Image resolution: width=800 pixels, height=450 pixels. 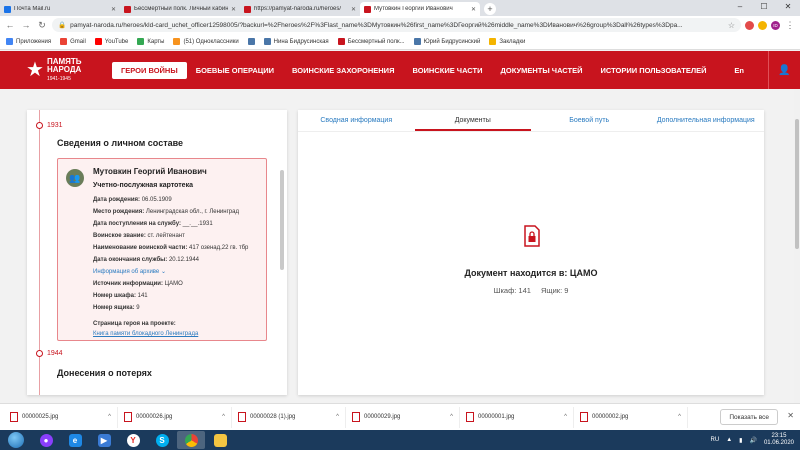 I want to click on new-tab-button: +, so click(x=490, y=9).